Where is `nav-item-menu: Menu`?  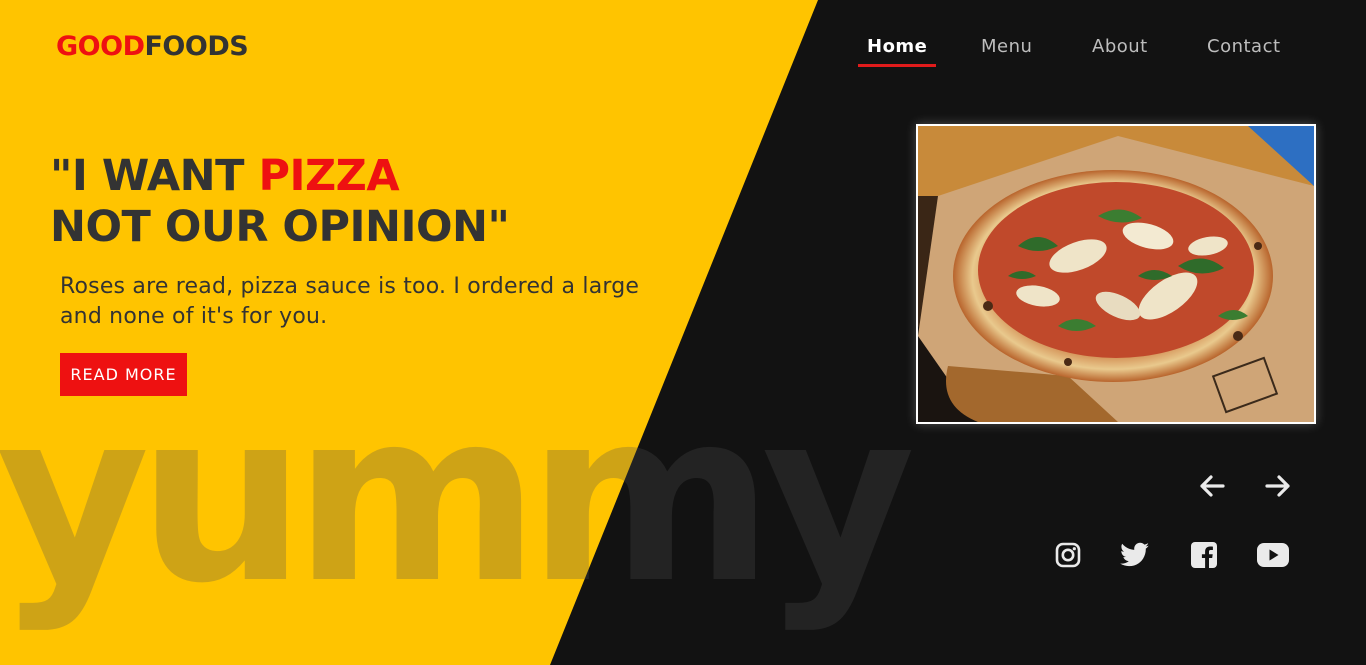
nav-item-menu: Menu is located at coordinates (1006, 51).